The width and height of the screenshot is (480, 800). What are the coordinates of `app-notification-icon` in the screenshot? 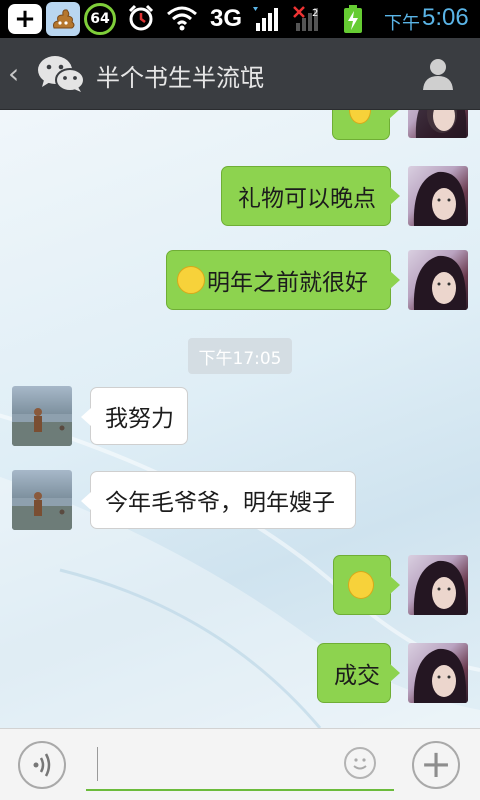 It's located at (63, 19).